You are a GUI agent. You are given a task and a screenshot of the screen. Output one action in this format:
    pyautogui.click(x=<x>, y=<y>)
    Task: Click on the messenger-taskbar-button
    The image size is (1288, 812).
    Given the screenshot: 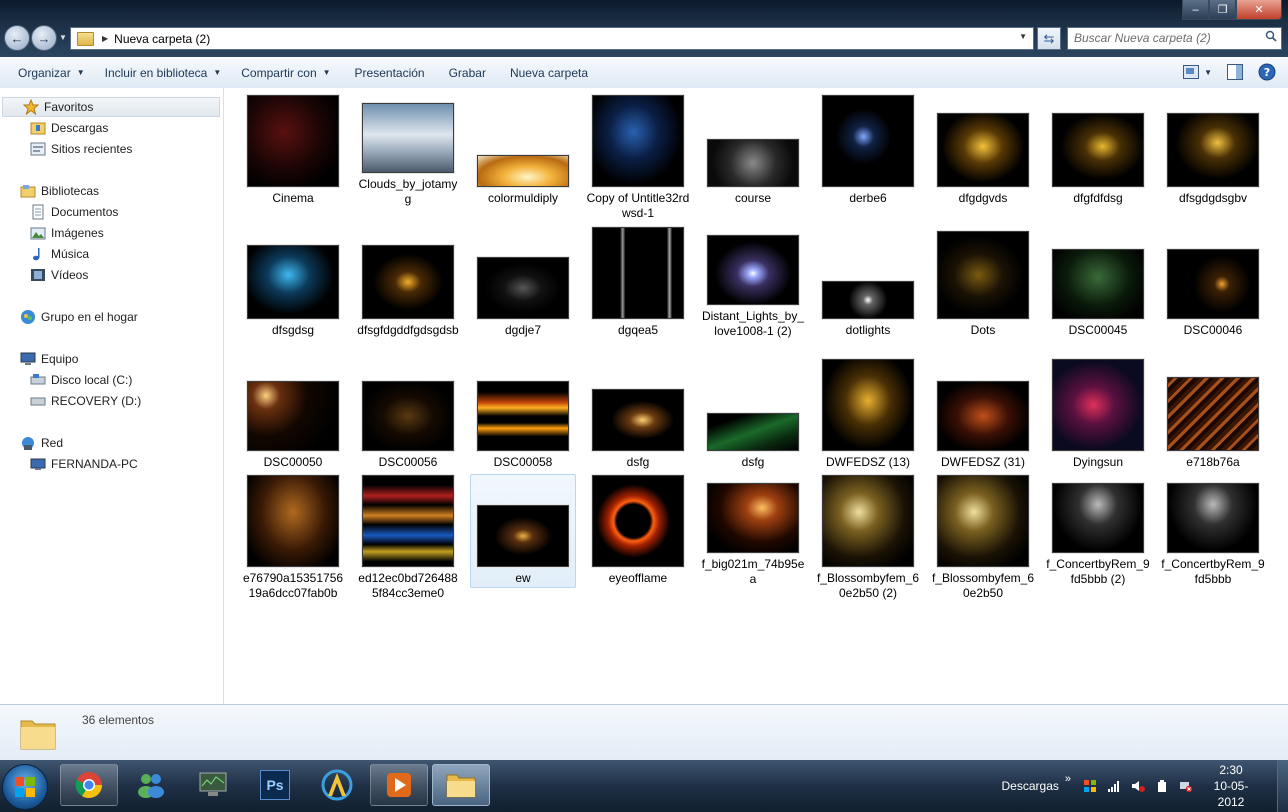 What is the action you would take?
    pyautogui.click(x=151, y=785)
    